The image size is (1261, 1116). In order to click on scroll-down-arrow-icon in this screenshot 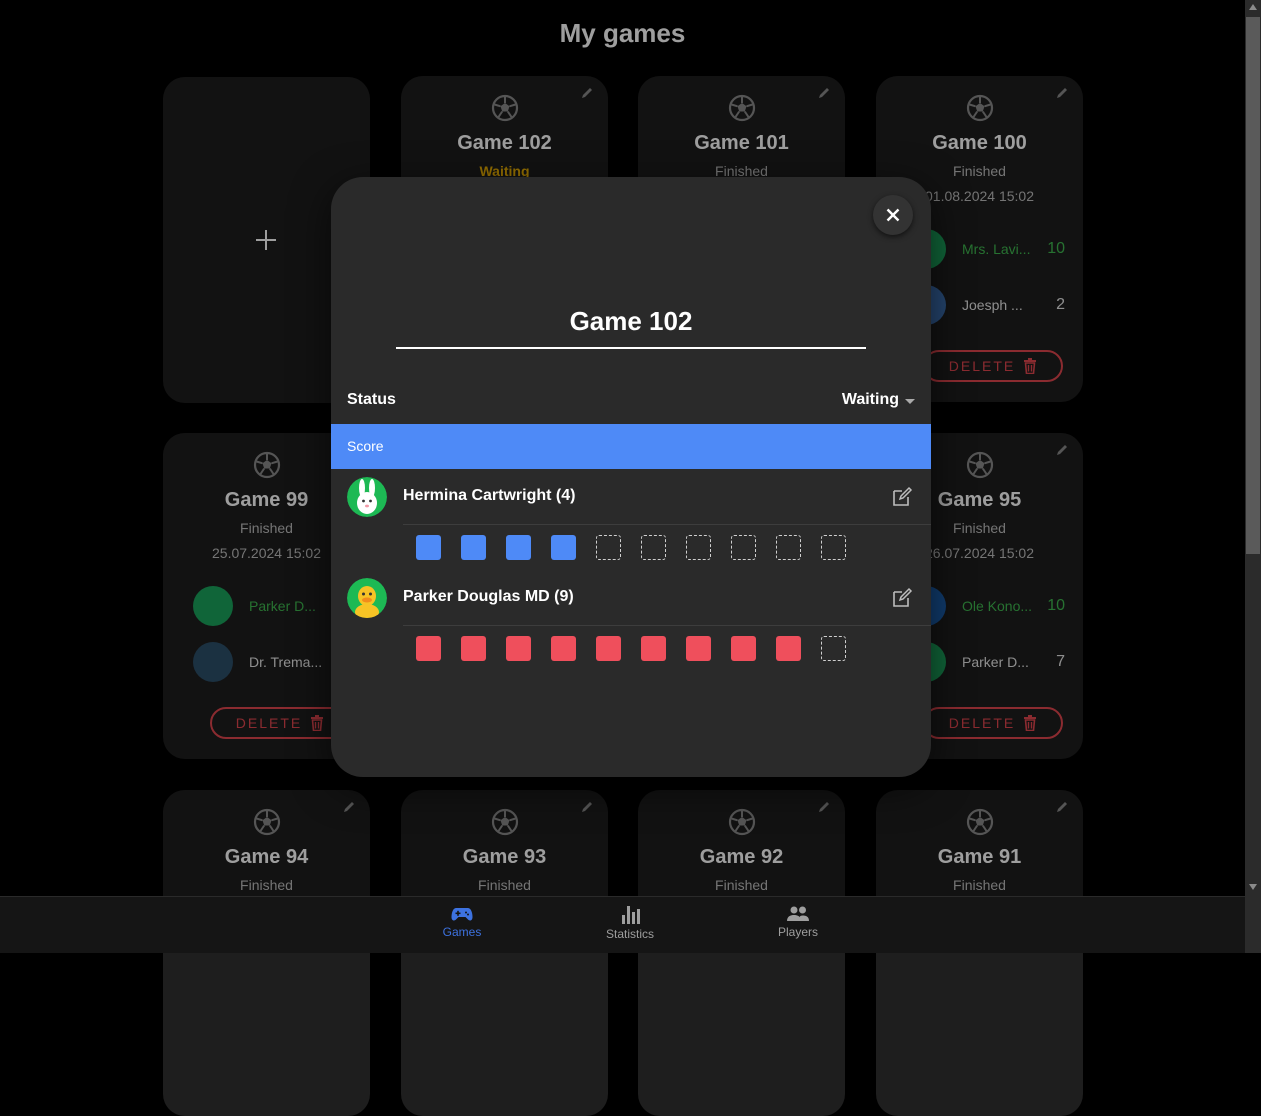, I will do `click(1253, 887)`.